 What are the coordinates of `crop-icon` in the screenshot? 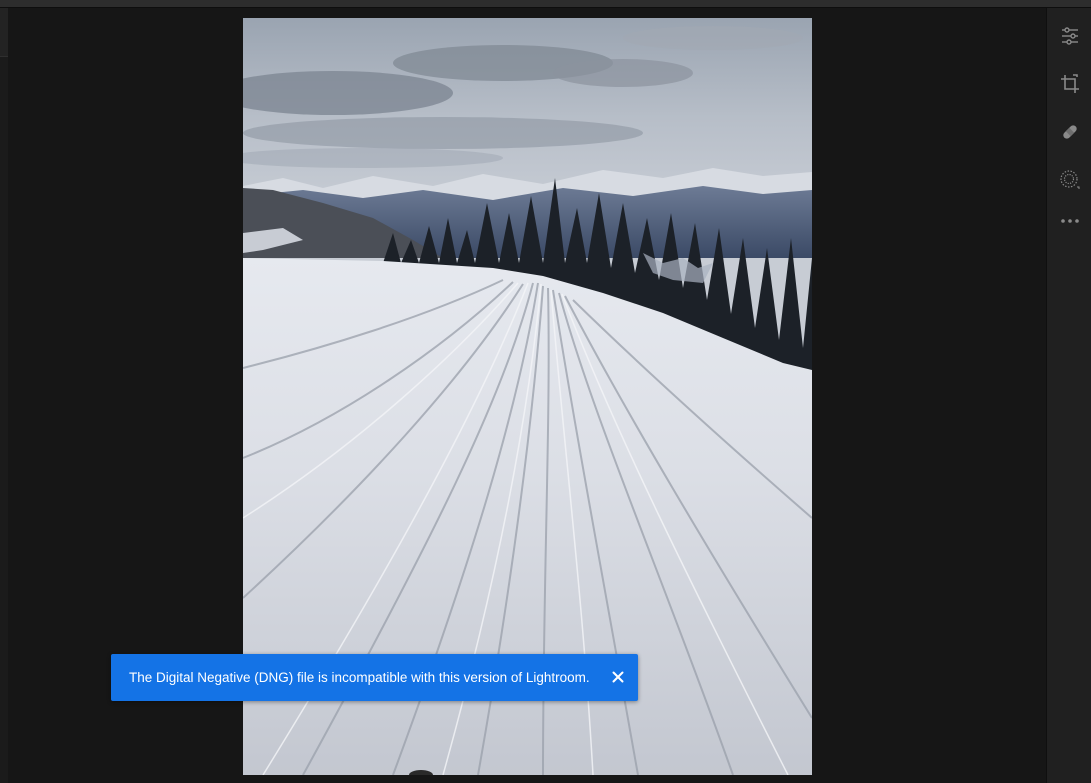 It's located at (1070, 84).